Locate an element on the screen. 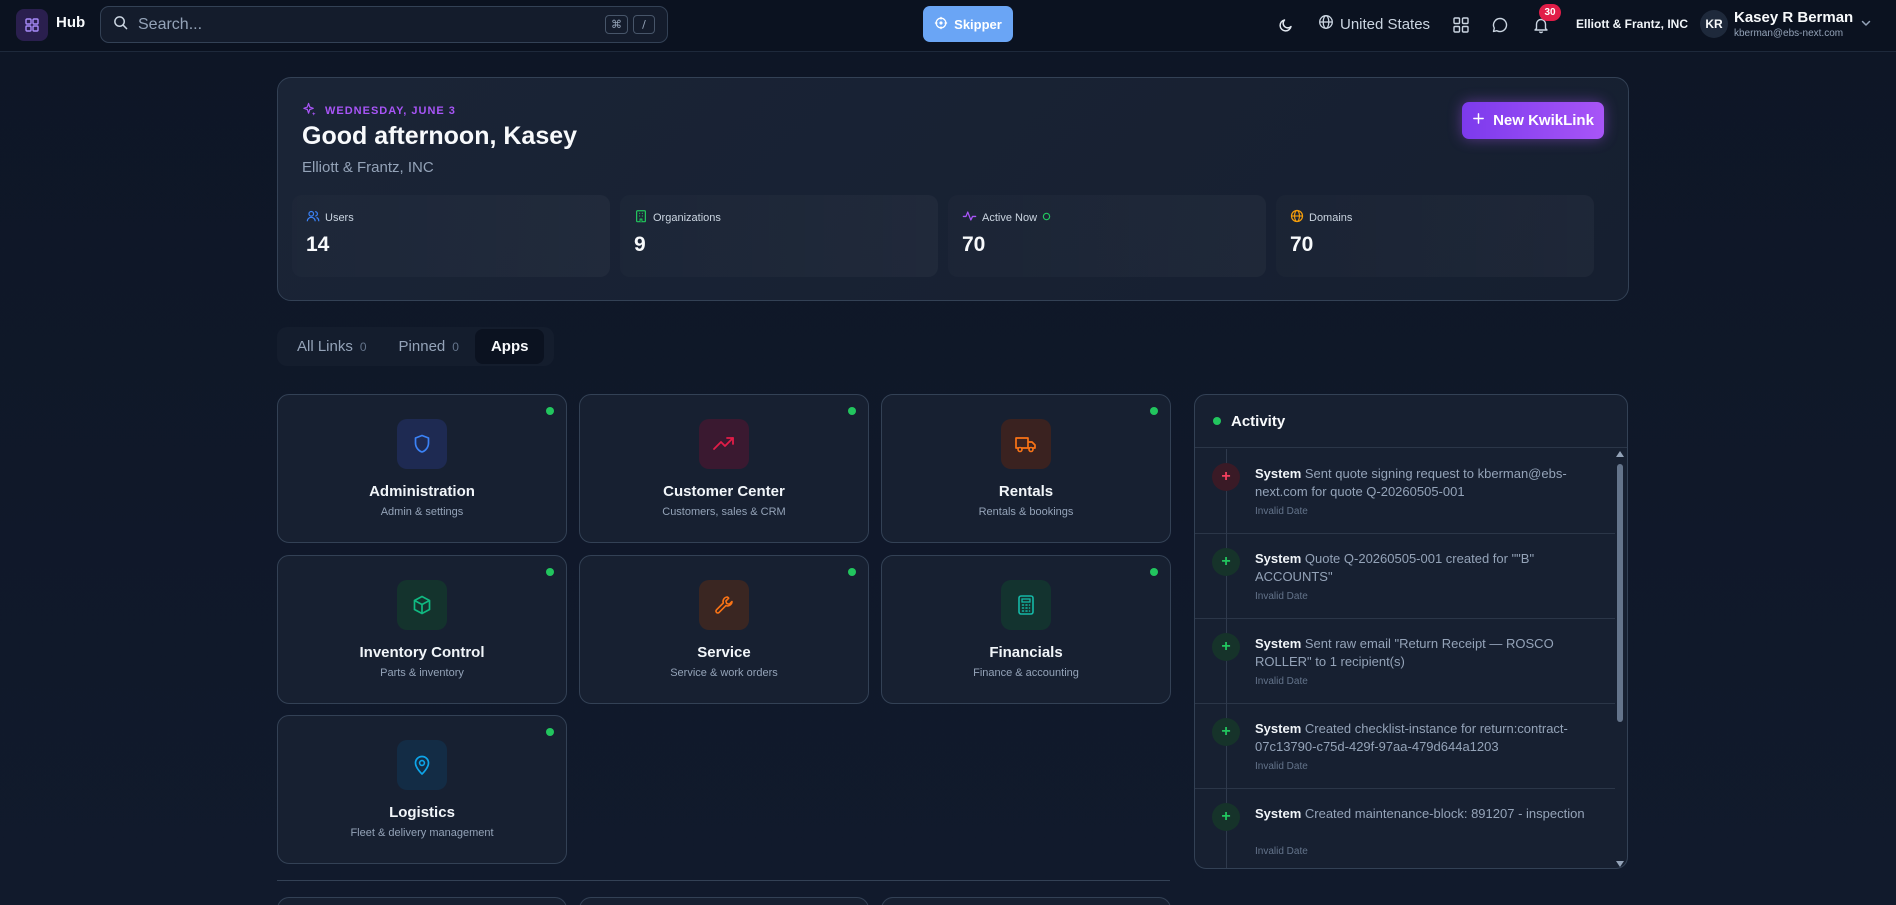  new-kwiklink-button: New KwikLink is located at coordinates (1533, 120).